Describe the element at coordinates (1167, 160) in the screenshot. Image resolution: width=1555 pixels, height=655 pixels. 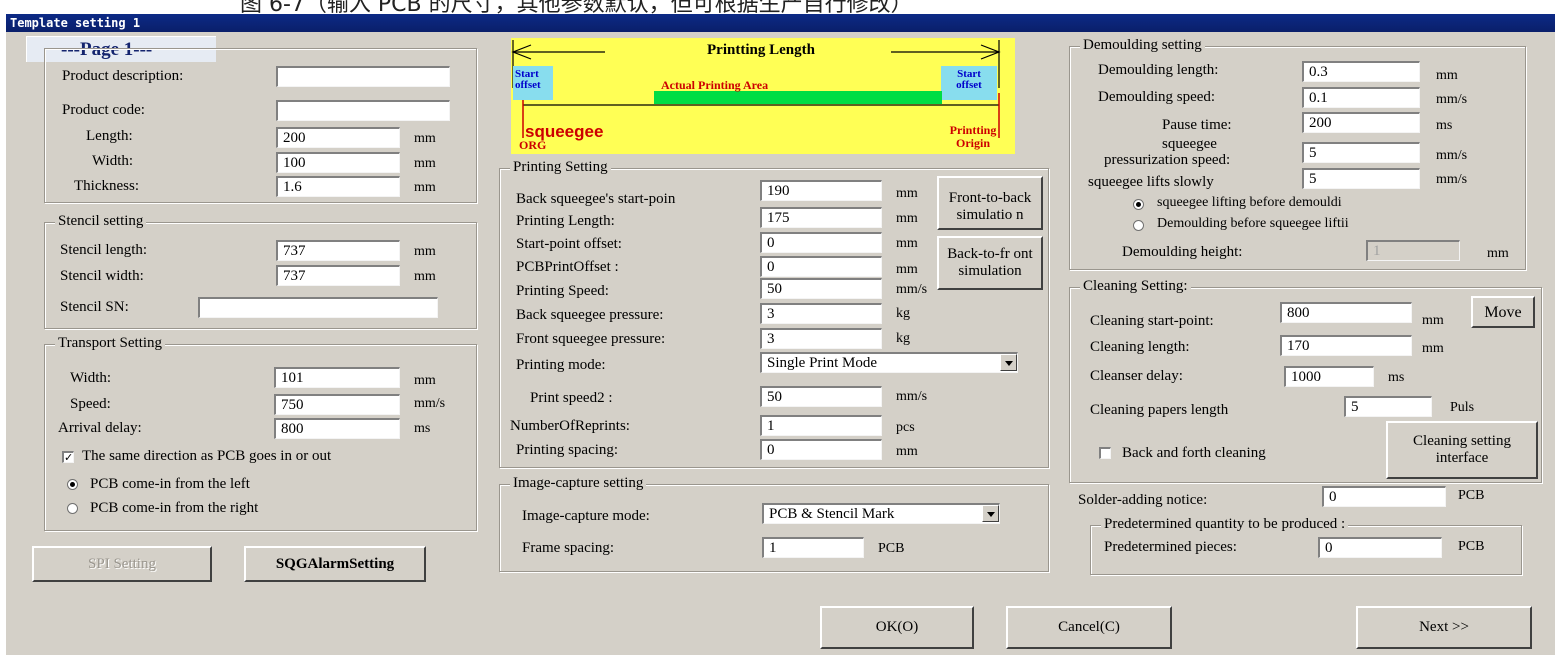
I see `pressurization-label-line2: pressurization speed:` at that location.